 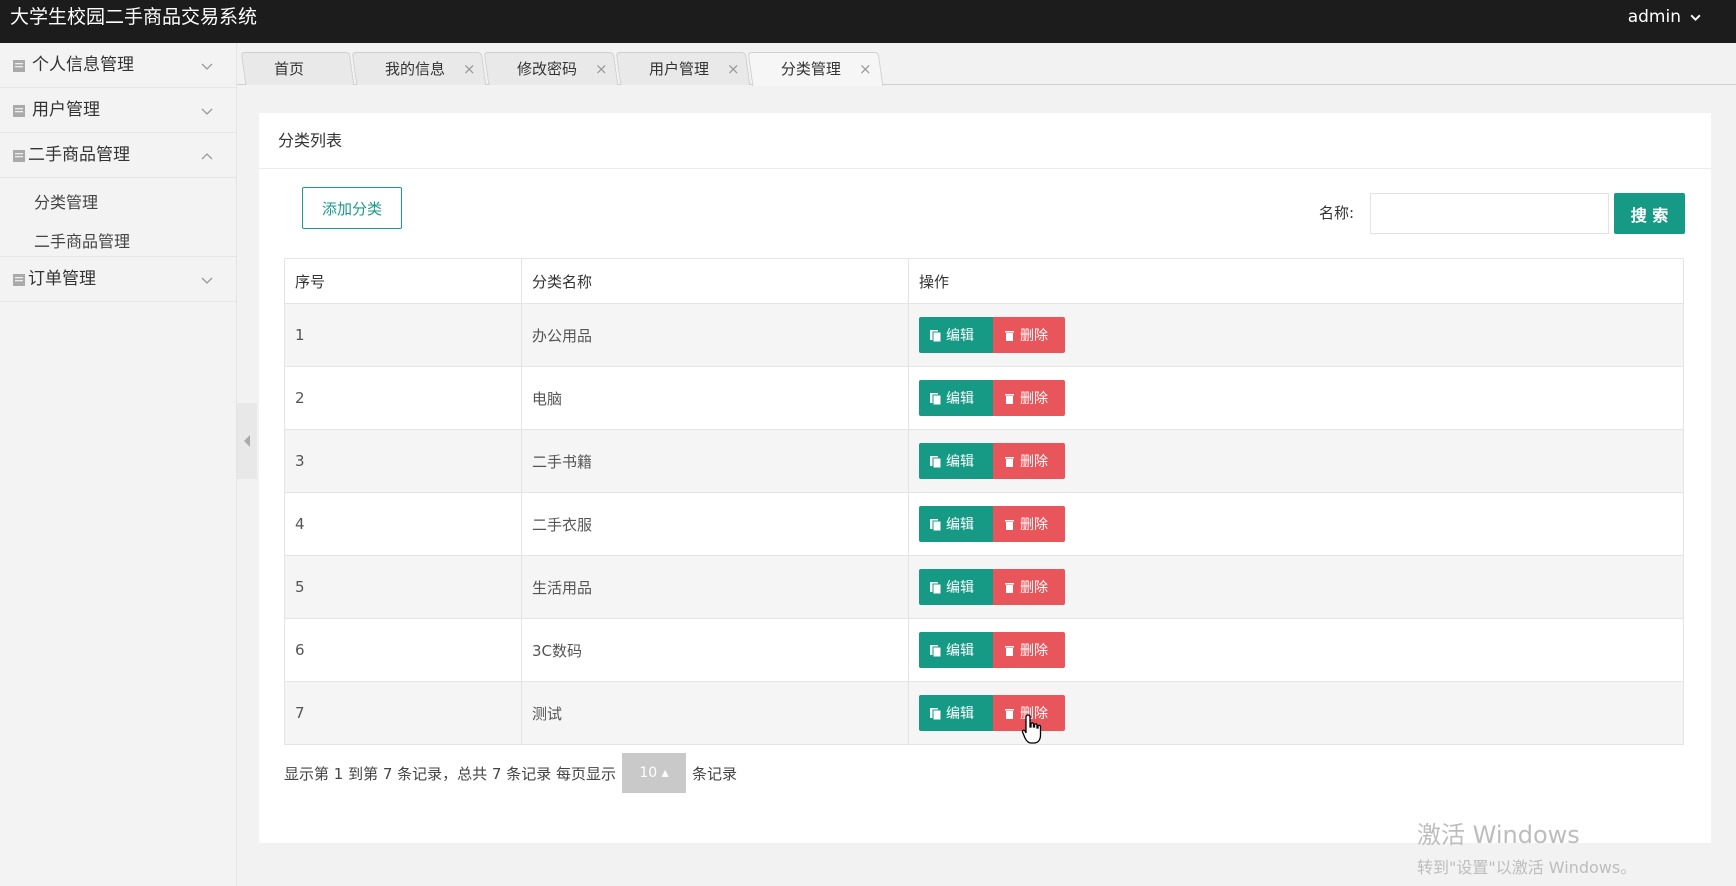 I want to click on panel-title: 分类列表, so click(x=985, y=141).